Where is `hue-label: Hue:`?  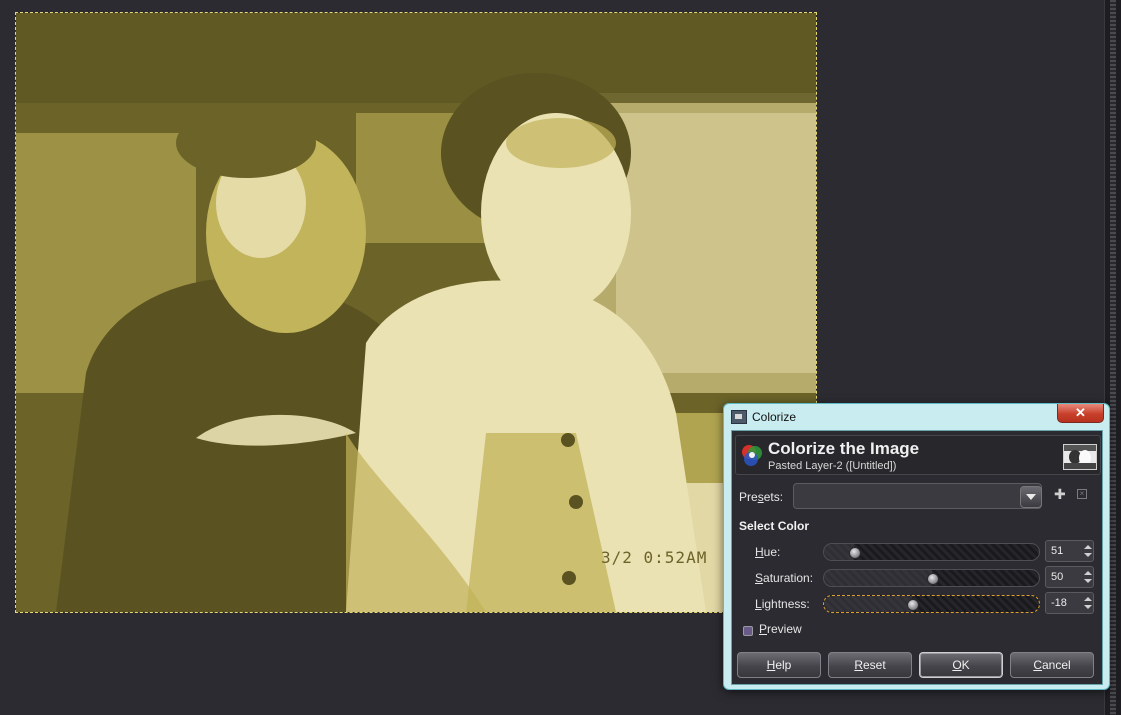 hue-label: Hue: is located at coordinates (768, 552).